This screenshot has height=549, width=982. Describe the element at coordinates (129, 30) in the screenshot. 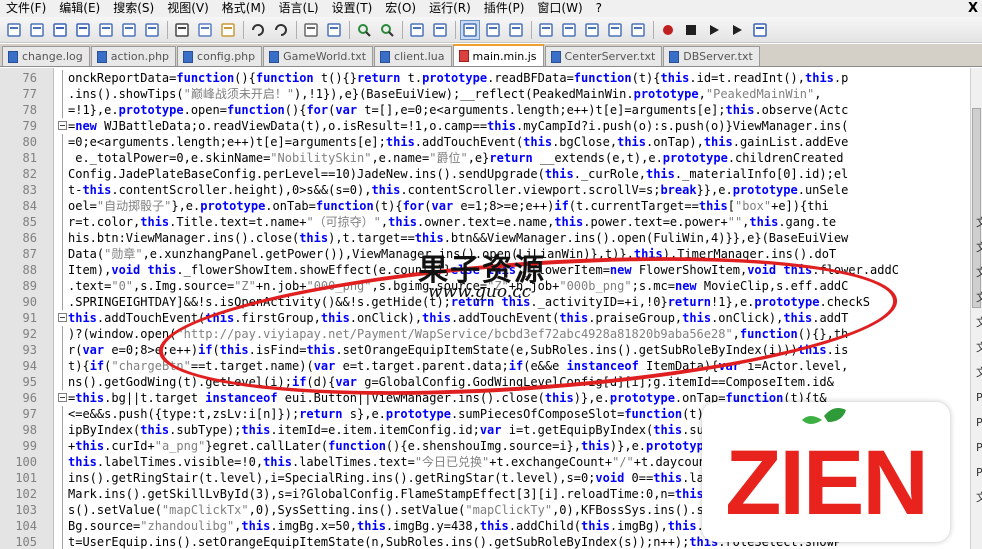

I see `close-all-icon` at that location.